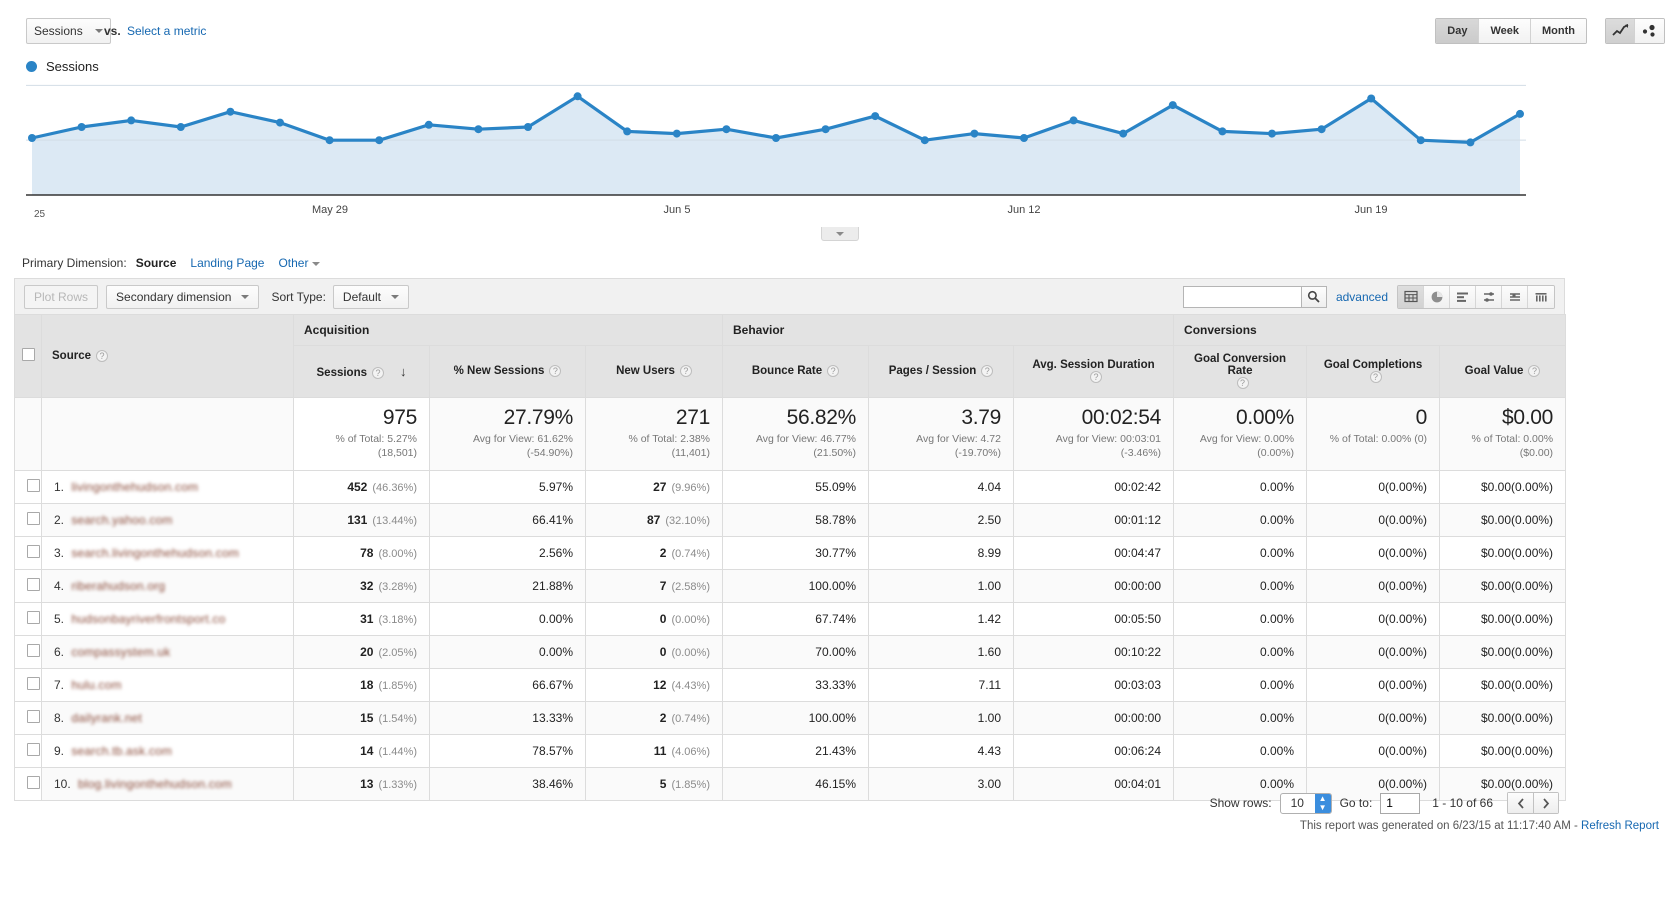  Describe the element at coordinates (148, 619) in the screenshot. I see `source-link: hudsonbayriverfrontsport.co` at that location.